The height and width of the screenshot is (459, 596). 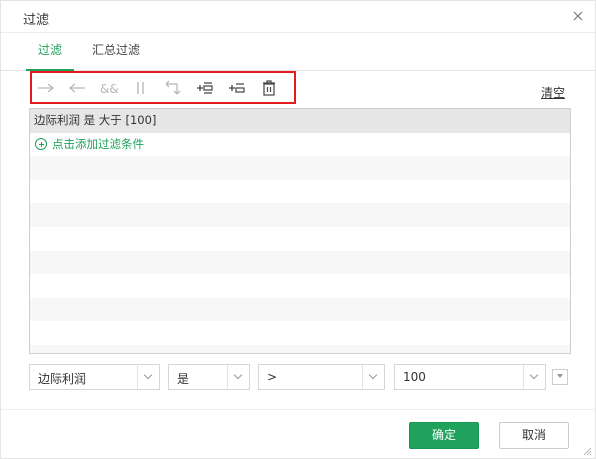 What do you see at coordinates (298, 433) in the screenshot?
I see `dialog-footer: 确定 取消` at bounding box center [298, 433].